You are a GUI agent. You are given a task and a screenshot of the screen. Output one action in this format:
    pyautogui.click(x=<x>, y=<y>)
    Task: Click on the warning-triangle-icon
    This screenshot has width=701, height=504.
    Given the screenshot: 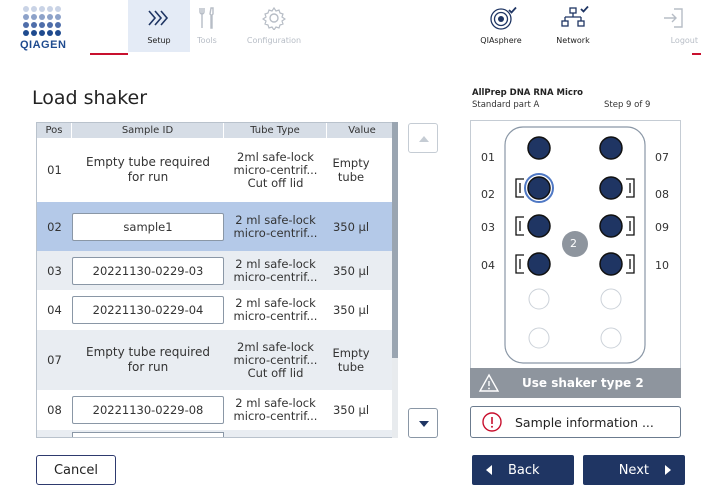 What is the action you would take?
    pyautogui.click(x=489, y=382)
    